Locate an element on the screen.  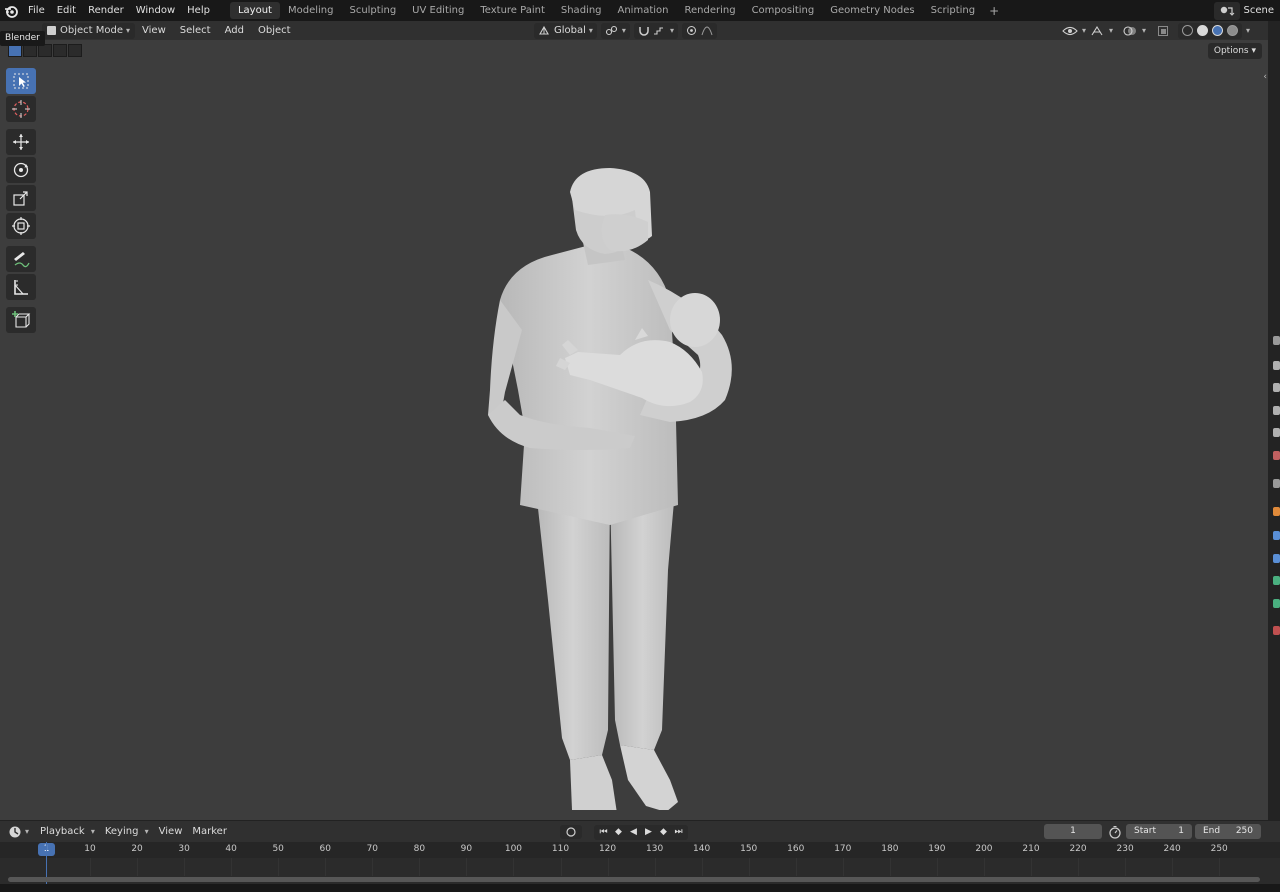
overlays-icon is located at coordinates (1130, 31).